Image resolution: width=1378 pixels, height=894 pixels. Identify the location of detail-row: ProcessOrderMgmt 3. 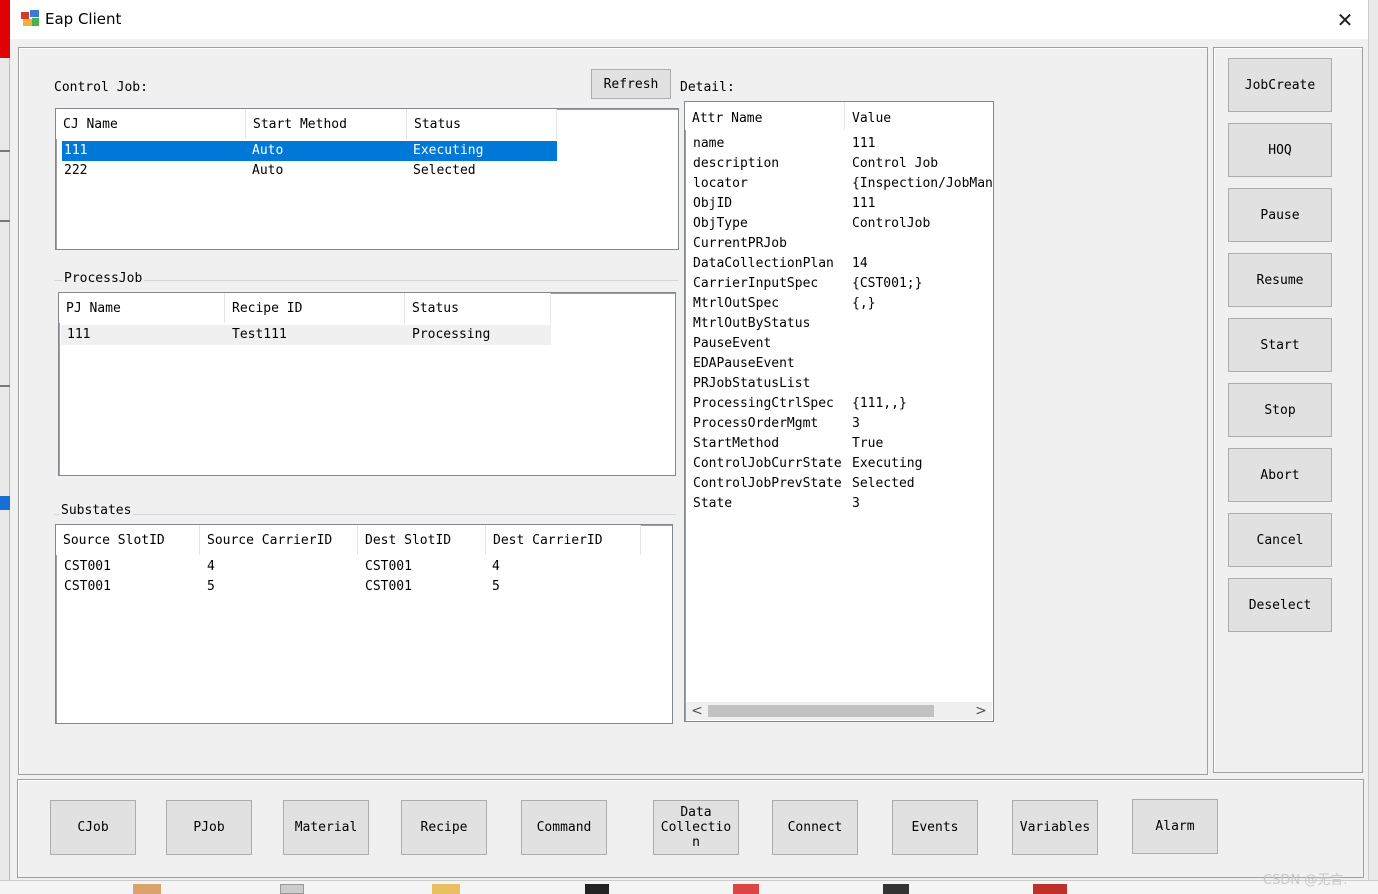
(843, 424).